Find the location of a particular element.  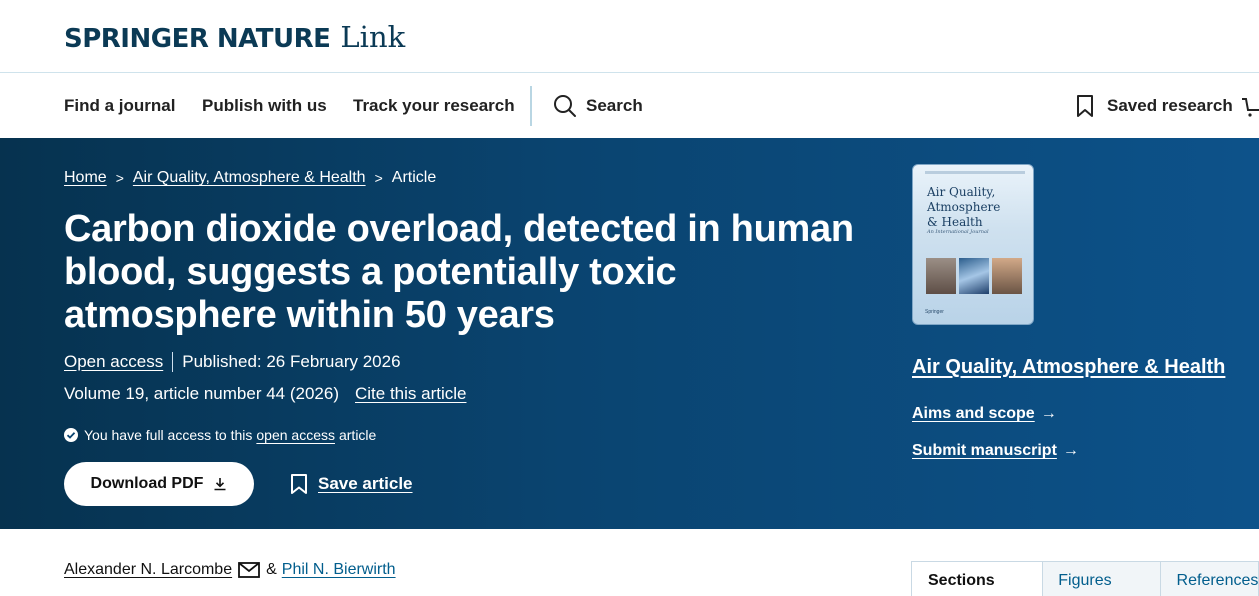

download-icon is located at coordinates (220, 484).